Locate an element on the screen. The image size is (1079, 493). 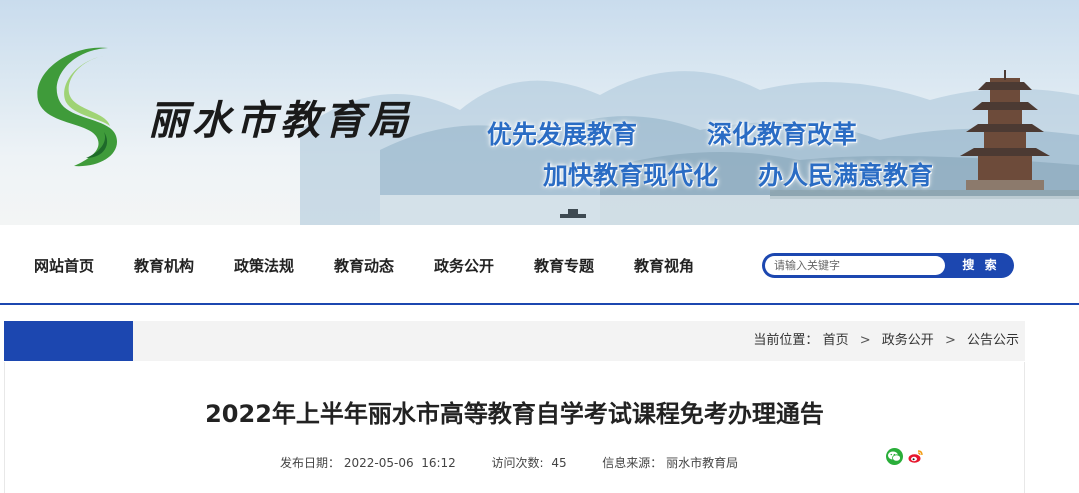
slogan-3: 加快教育现代化 is located at coordinates (631, 175).